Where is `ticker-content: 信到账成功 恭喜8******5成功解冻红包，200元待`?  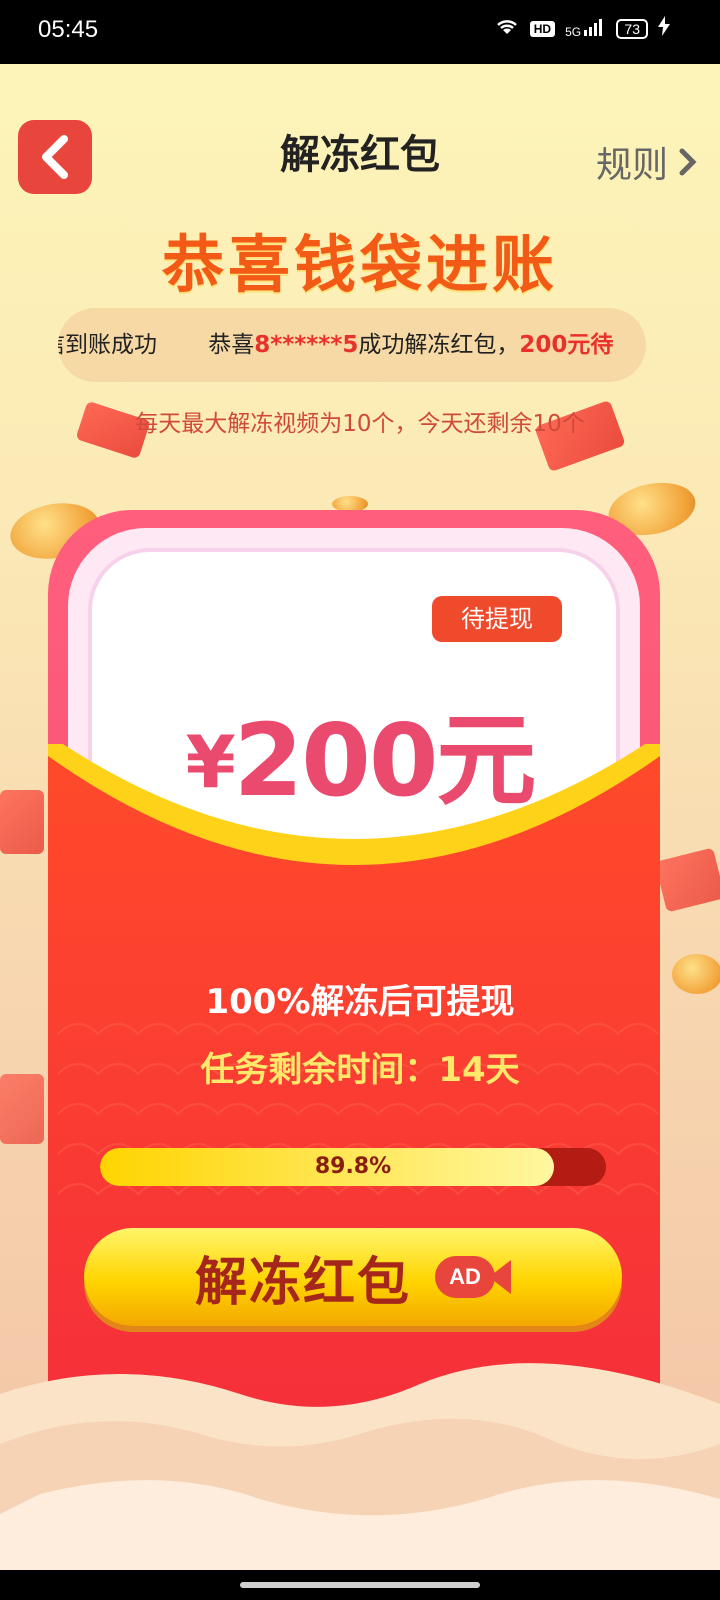
ticker-content: 信到账成功 恭喜8******5成功解冻红包，200元待 is located at coordinates (335, 345).